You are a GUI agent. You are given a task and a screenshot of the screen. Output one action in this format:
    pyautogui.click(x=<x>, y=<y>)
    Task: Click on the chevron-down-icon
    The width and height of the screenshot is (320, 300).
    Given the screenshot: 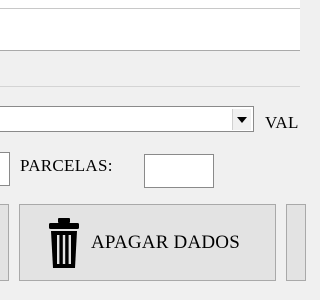 What is the action you would take?
    pyautogui.click(x=242, y=119)
    